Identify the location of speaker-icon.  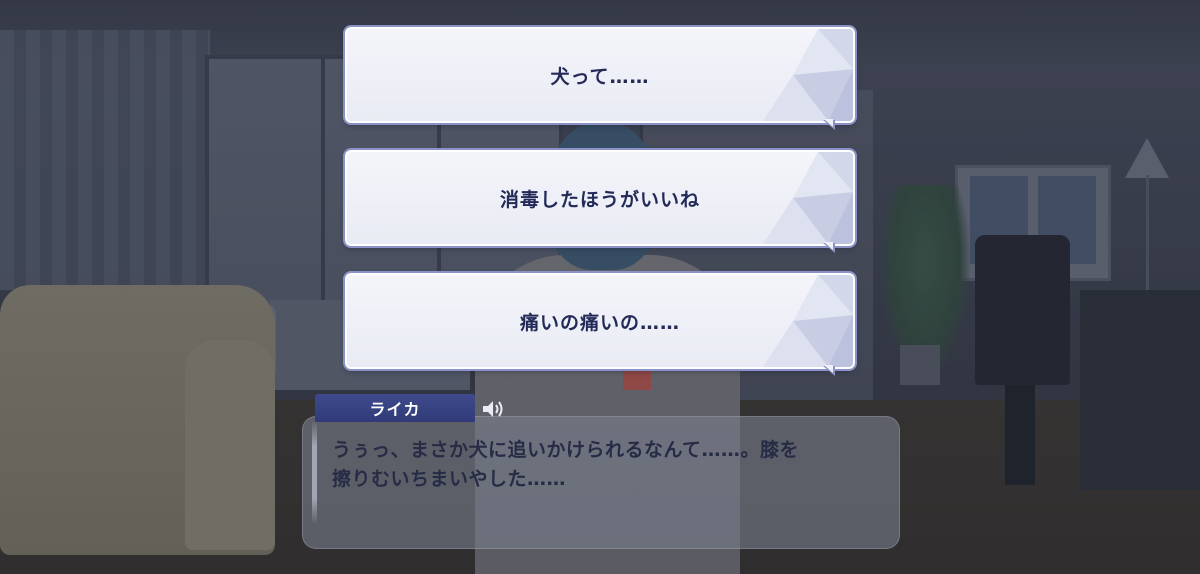
(493, 409).